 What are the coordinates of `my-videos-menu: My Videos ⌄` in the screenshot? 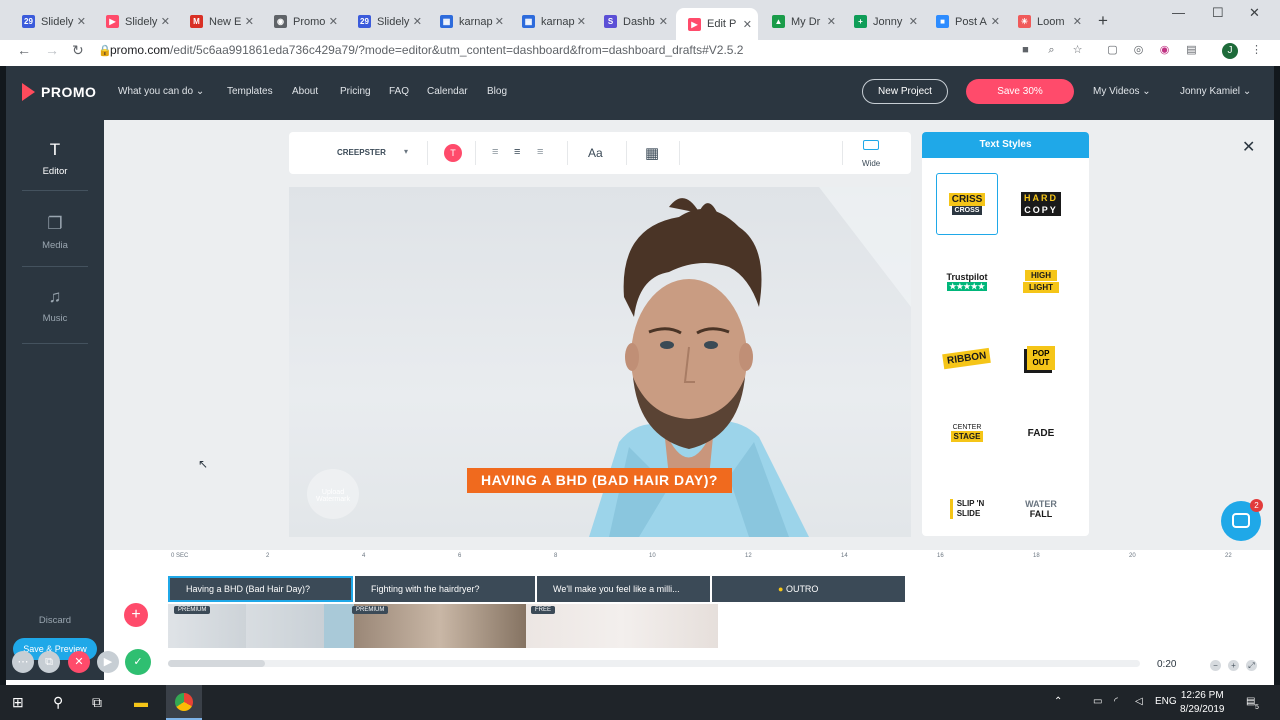 It's located at (1122, 91).